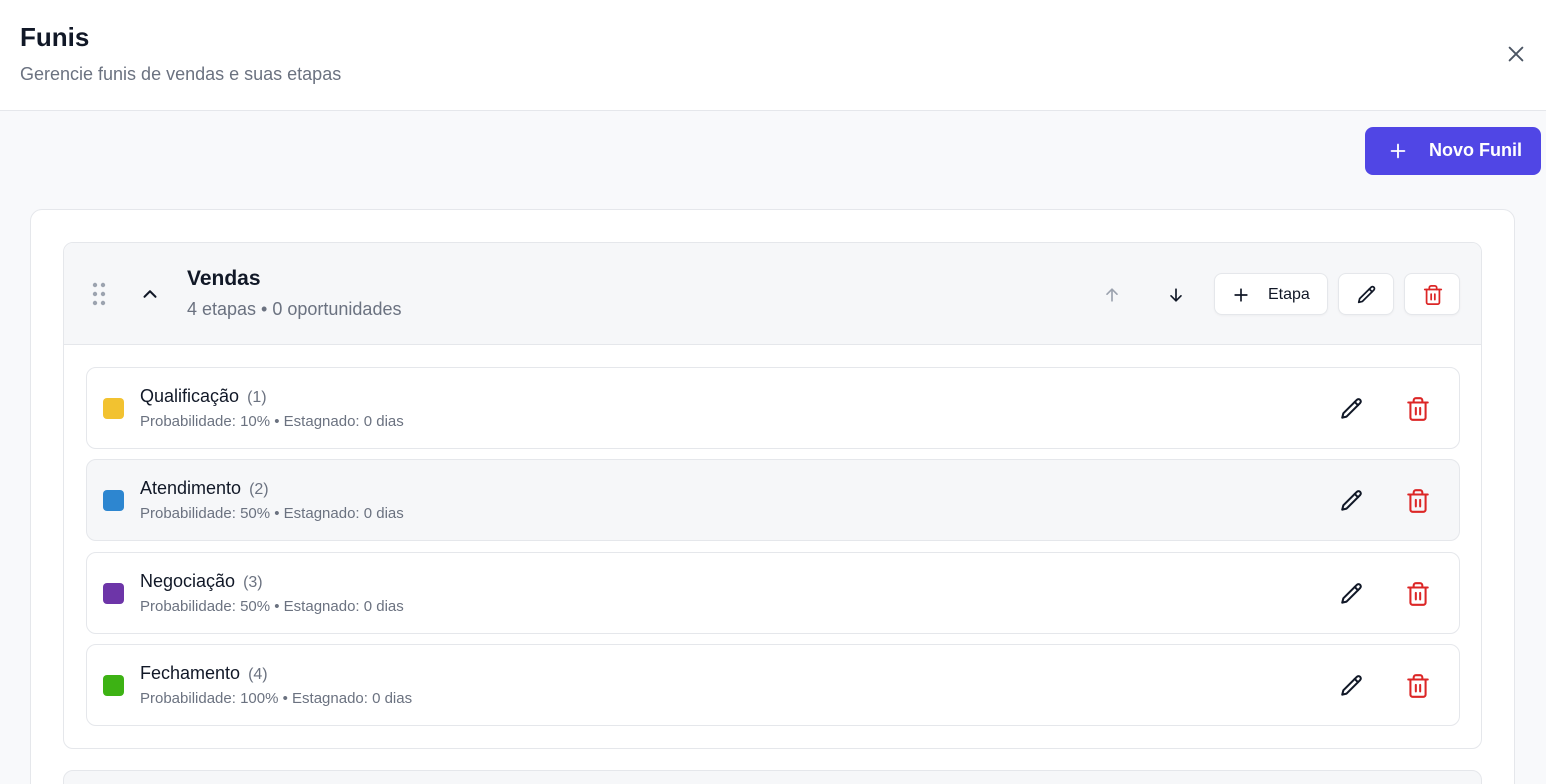  I want to click on add-stage-button: Etapa, so click(1271, 294).